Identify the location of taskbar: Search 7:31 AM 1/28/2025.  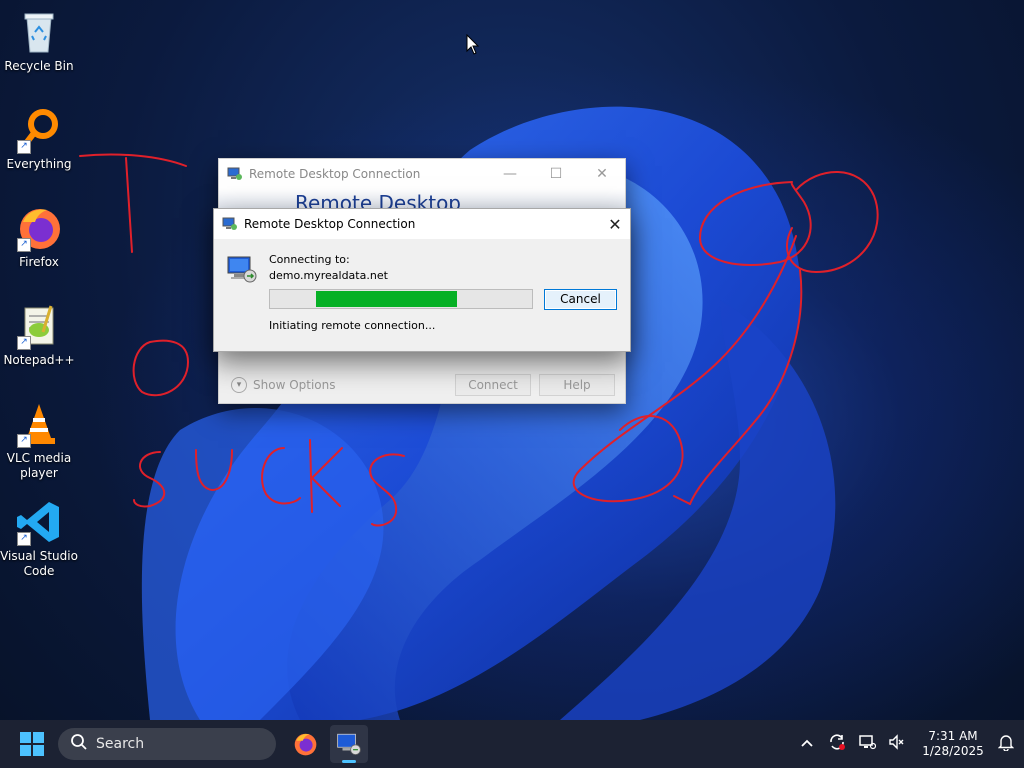
(512, 744).